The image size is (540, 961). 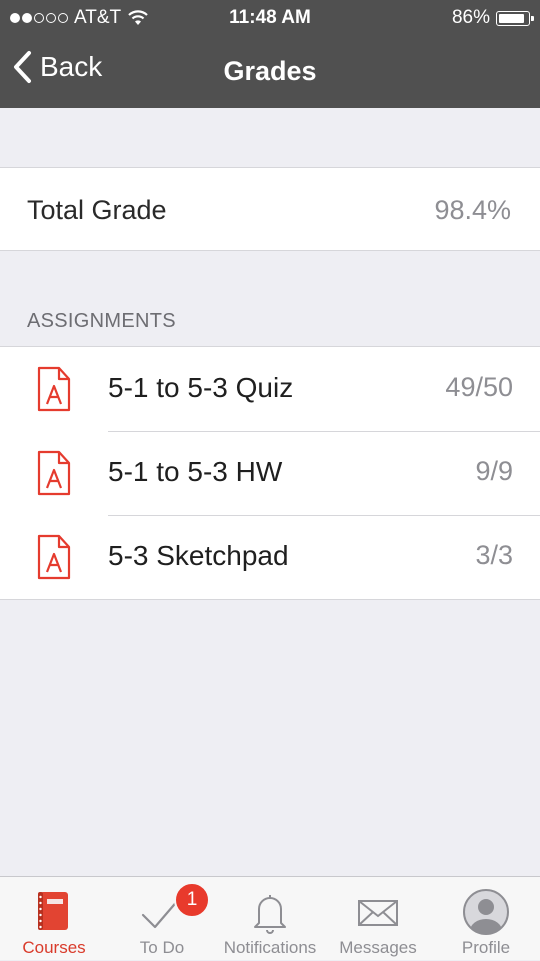 What do you see at coordinates (97, 210) in the screenshot?
I see `total-grade-label: Total Grade` at bounding box center [97, 210].